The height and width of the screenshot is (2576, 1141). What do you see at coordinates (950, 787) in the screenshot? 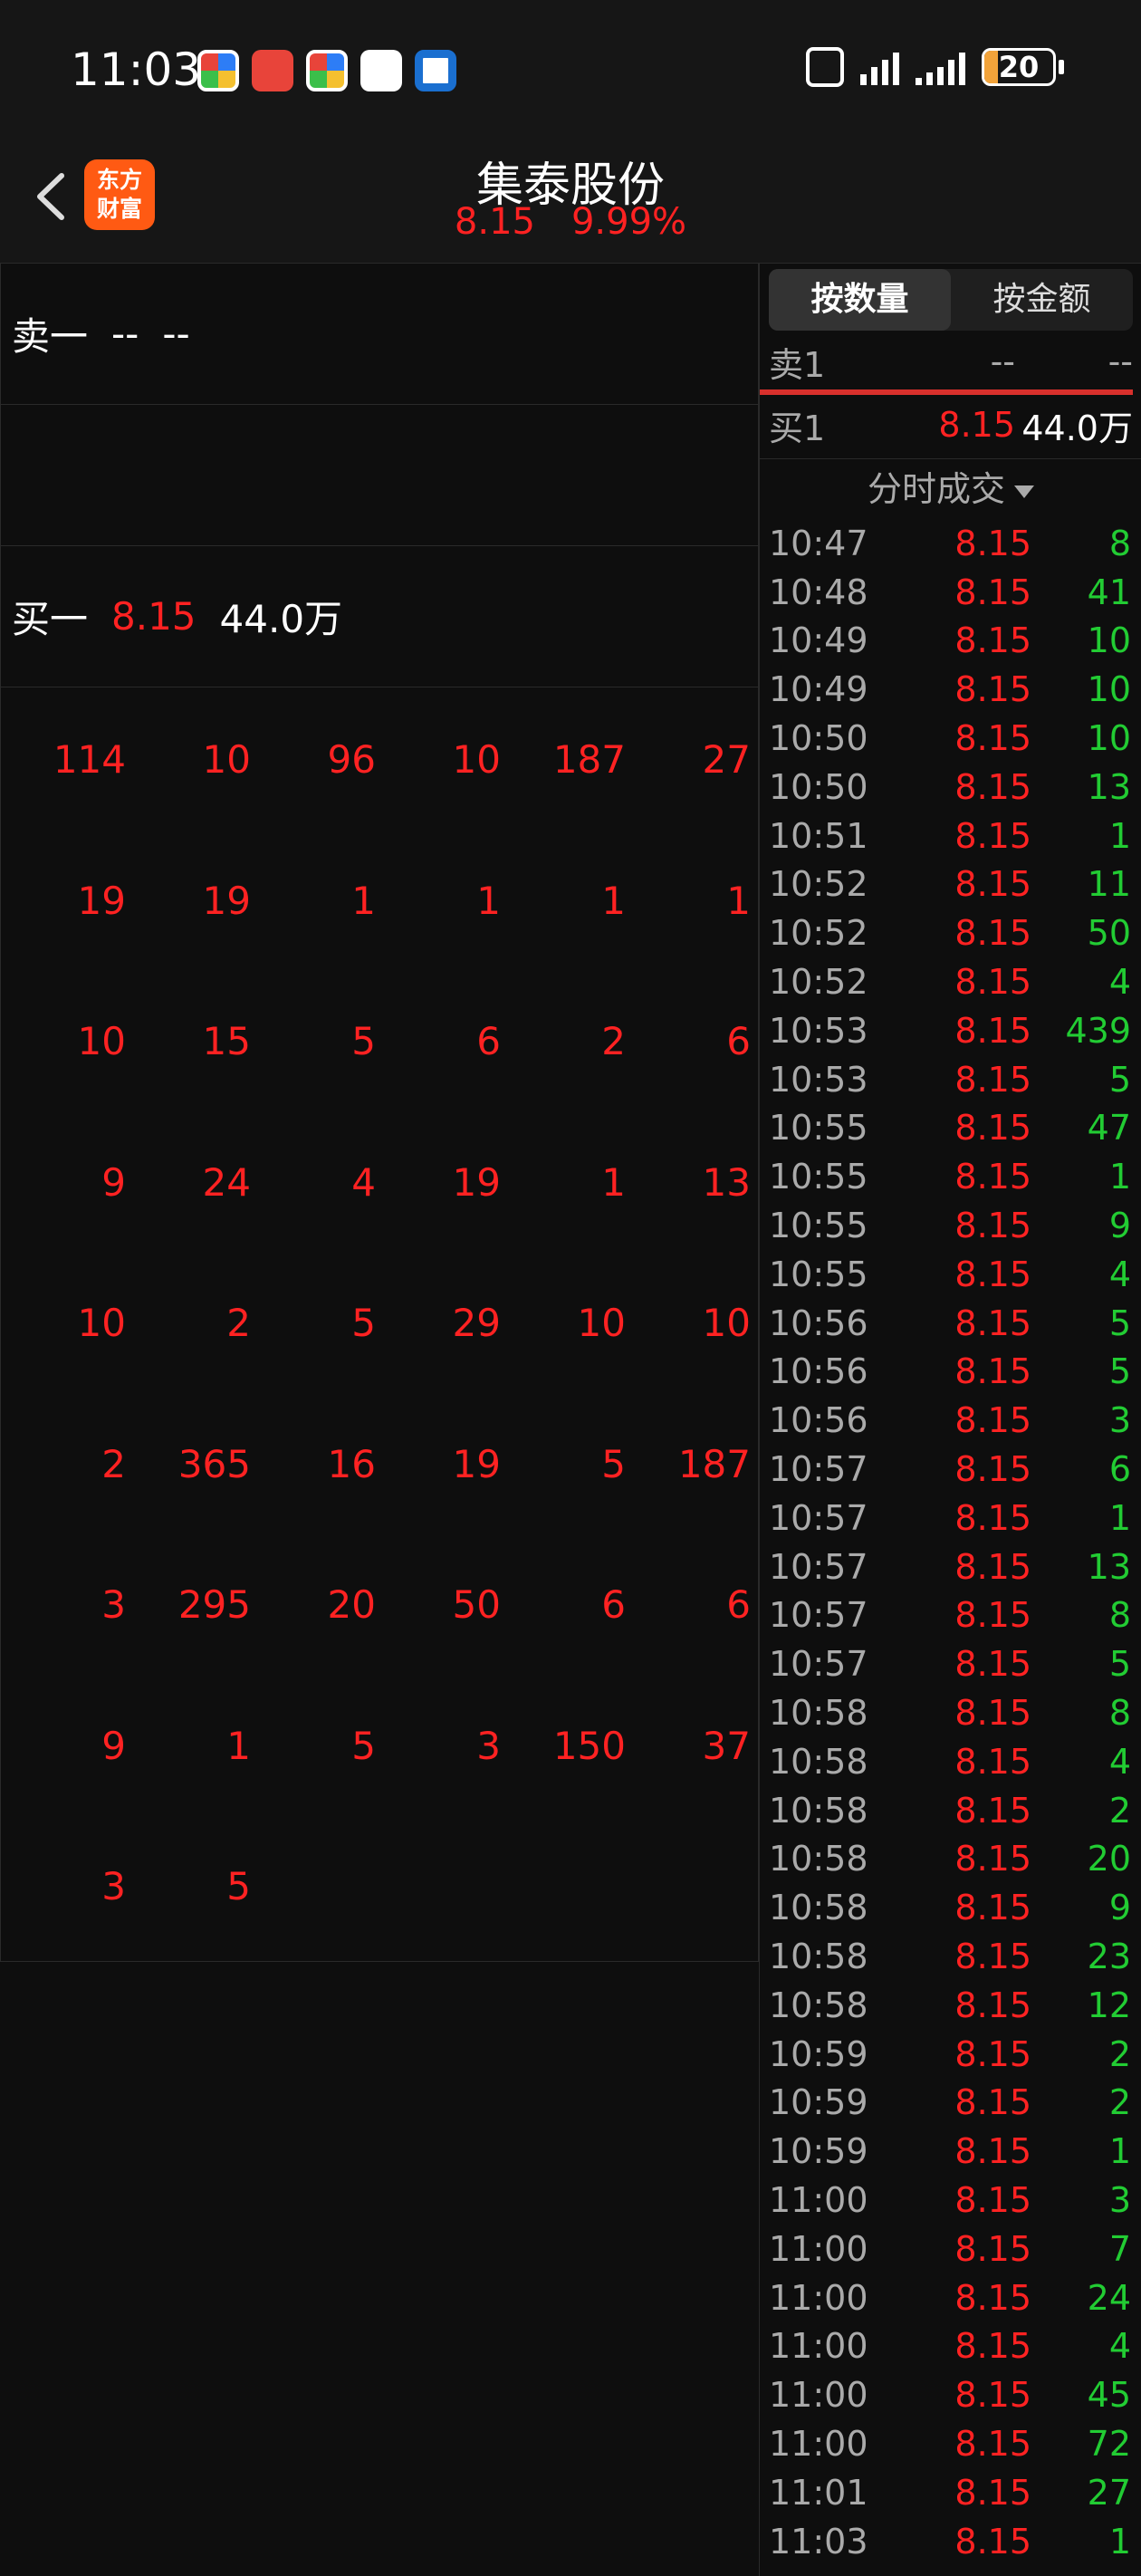
I see `trade-row: 10:50 8.15 13` at bounding box center [950, 787].